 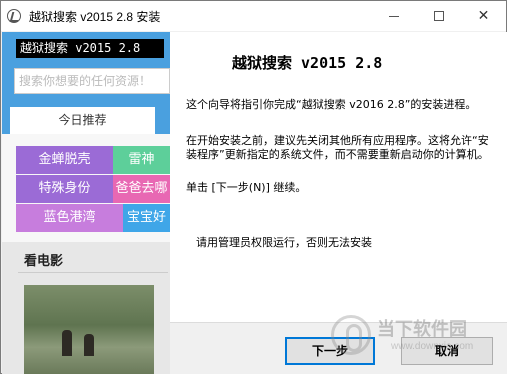 I want to click on banner-section-title: 看电影, so click(x=44, y=261).